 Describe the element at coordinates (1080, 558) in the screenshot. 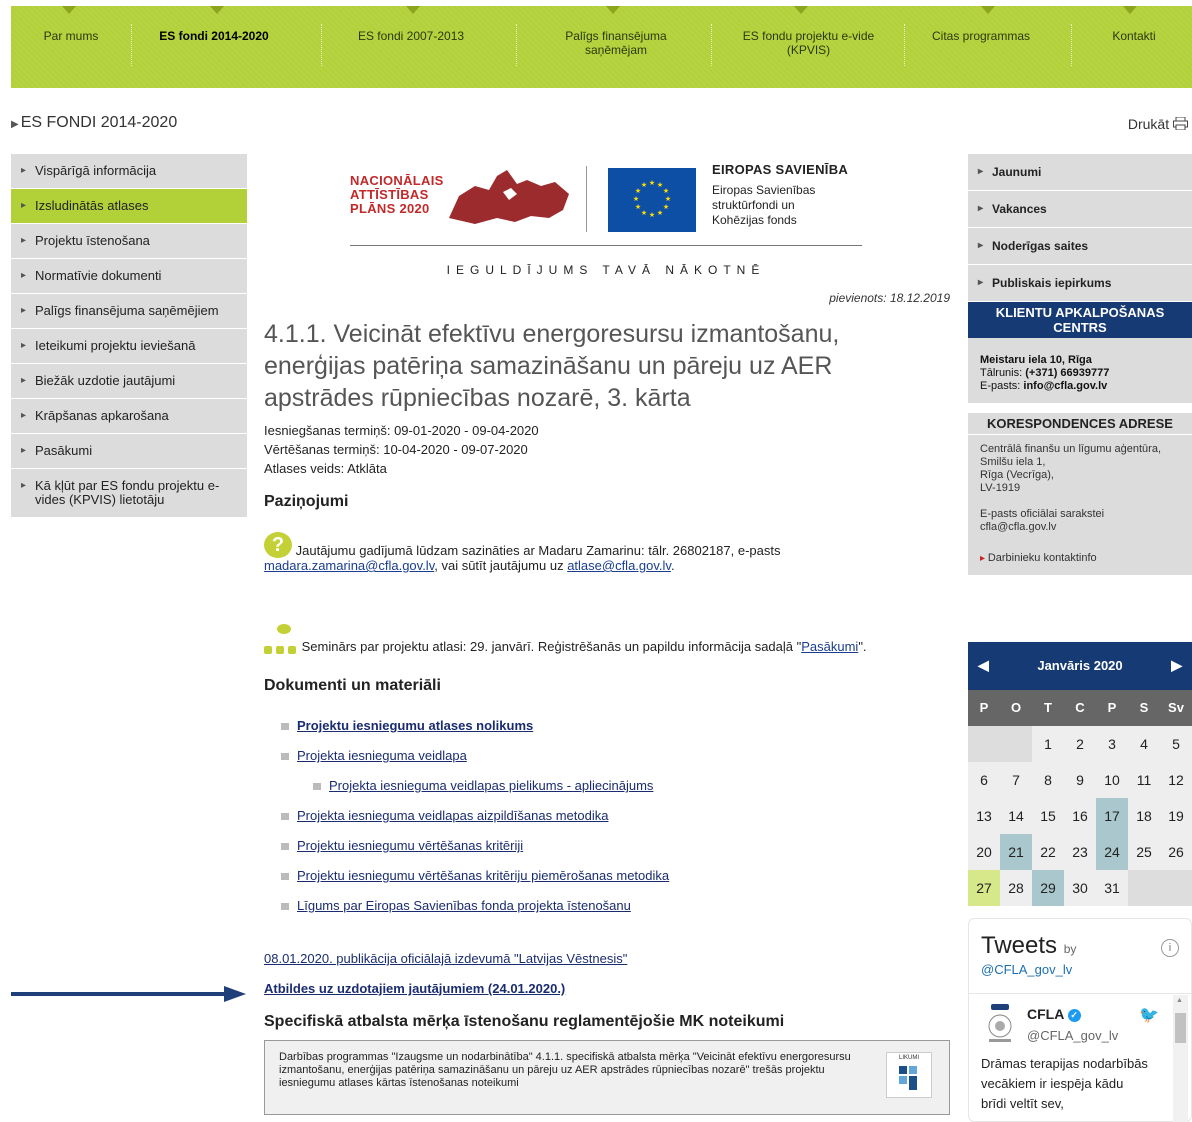

I see `staff-contacts-link: Darbinieku kontaktinfo` at that location.